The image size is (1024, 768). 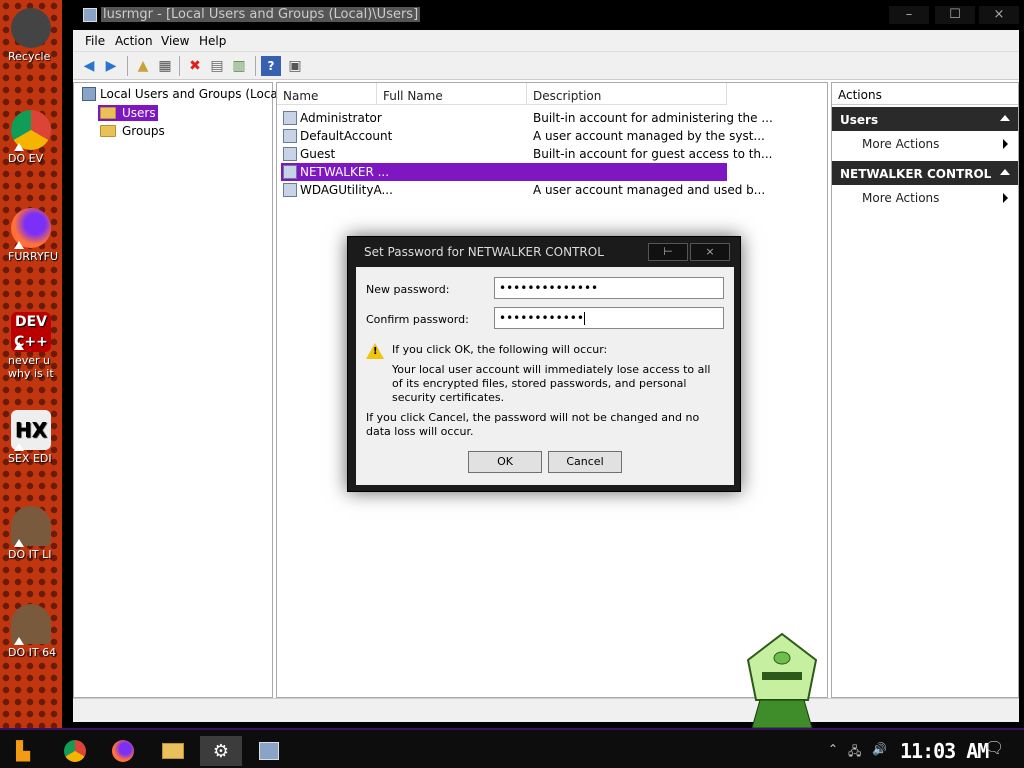 What do you see at coordinates (937, 144) in the screenshot?
I see `more-actions-users: More Actions` at bounding box center [937, 144].